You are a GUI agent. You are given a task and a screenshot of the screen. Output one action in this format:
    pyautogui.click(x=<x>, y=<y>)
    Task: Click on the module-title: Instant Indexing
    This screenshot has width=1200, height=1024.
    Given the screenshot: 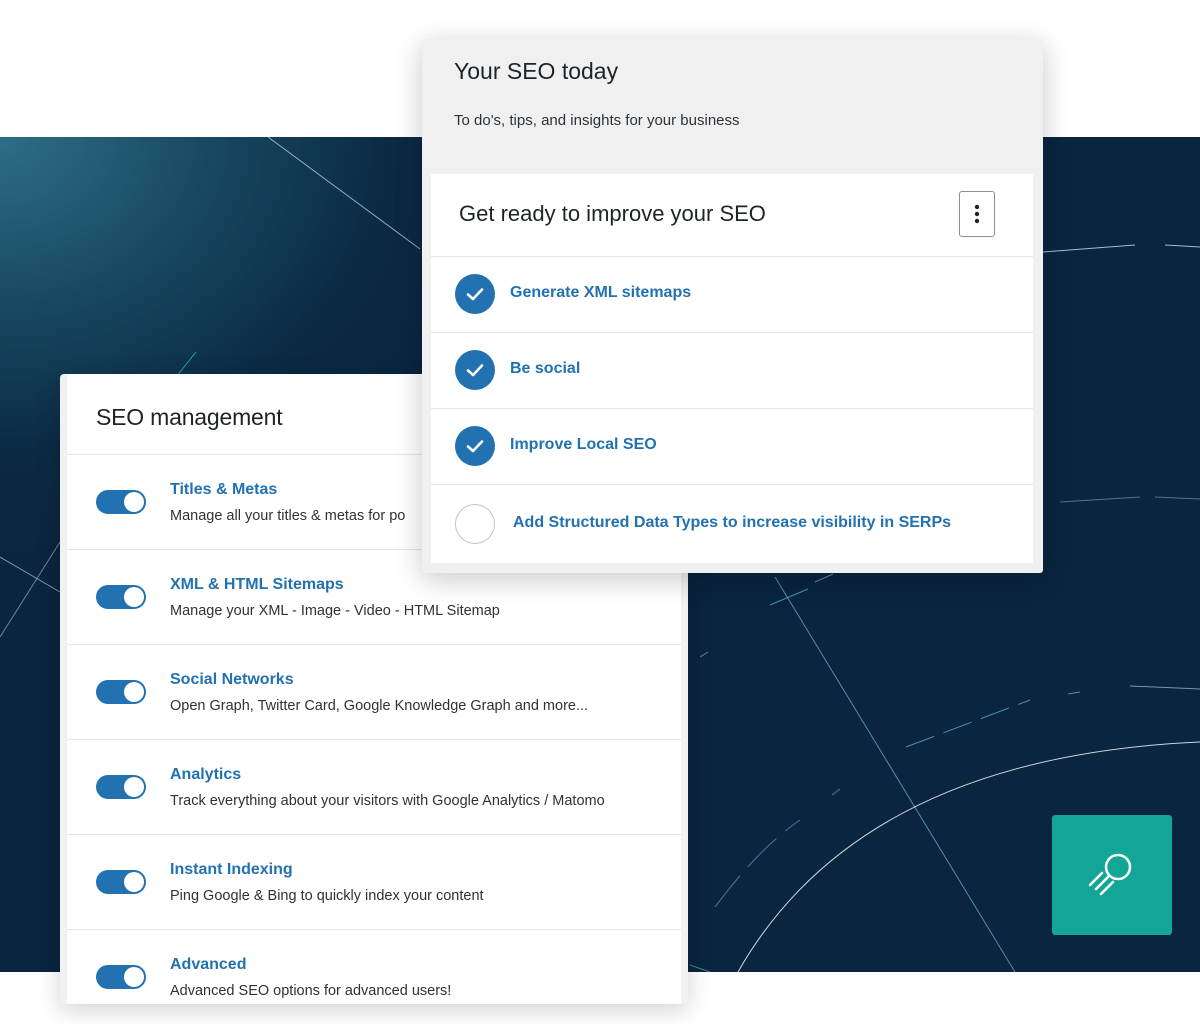 What is the action you would take?
    pyautogui.click(x=231, y=870)
    